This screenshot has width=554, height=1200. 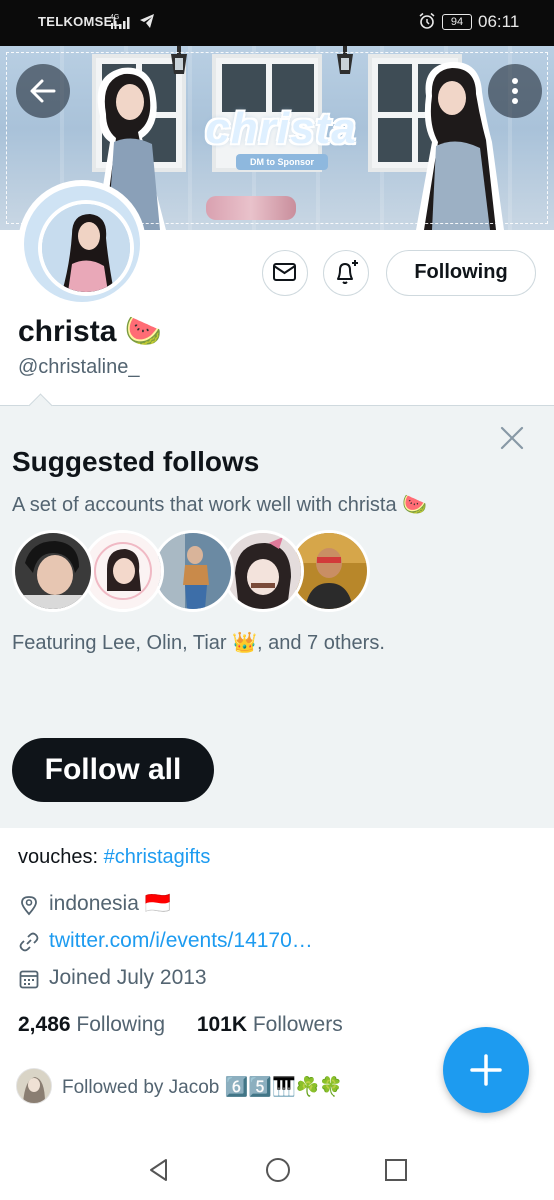 What do you see at coordinates (79, 367) in the screenshot?
I see `username-handle: @christaline_` at bounding box center [79, 367].